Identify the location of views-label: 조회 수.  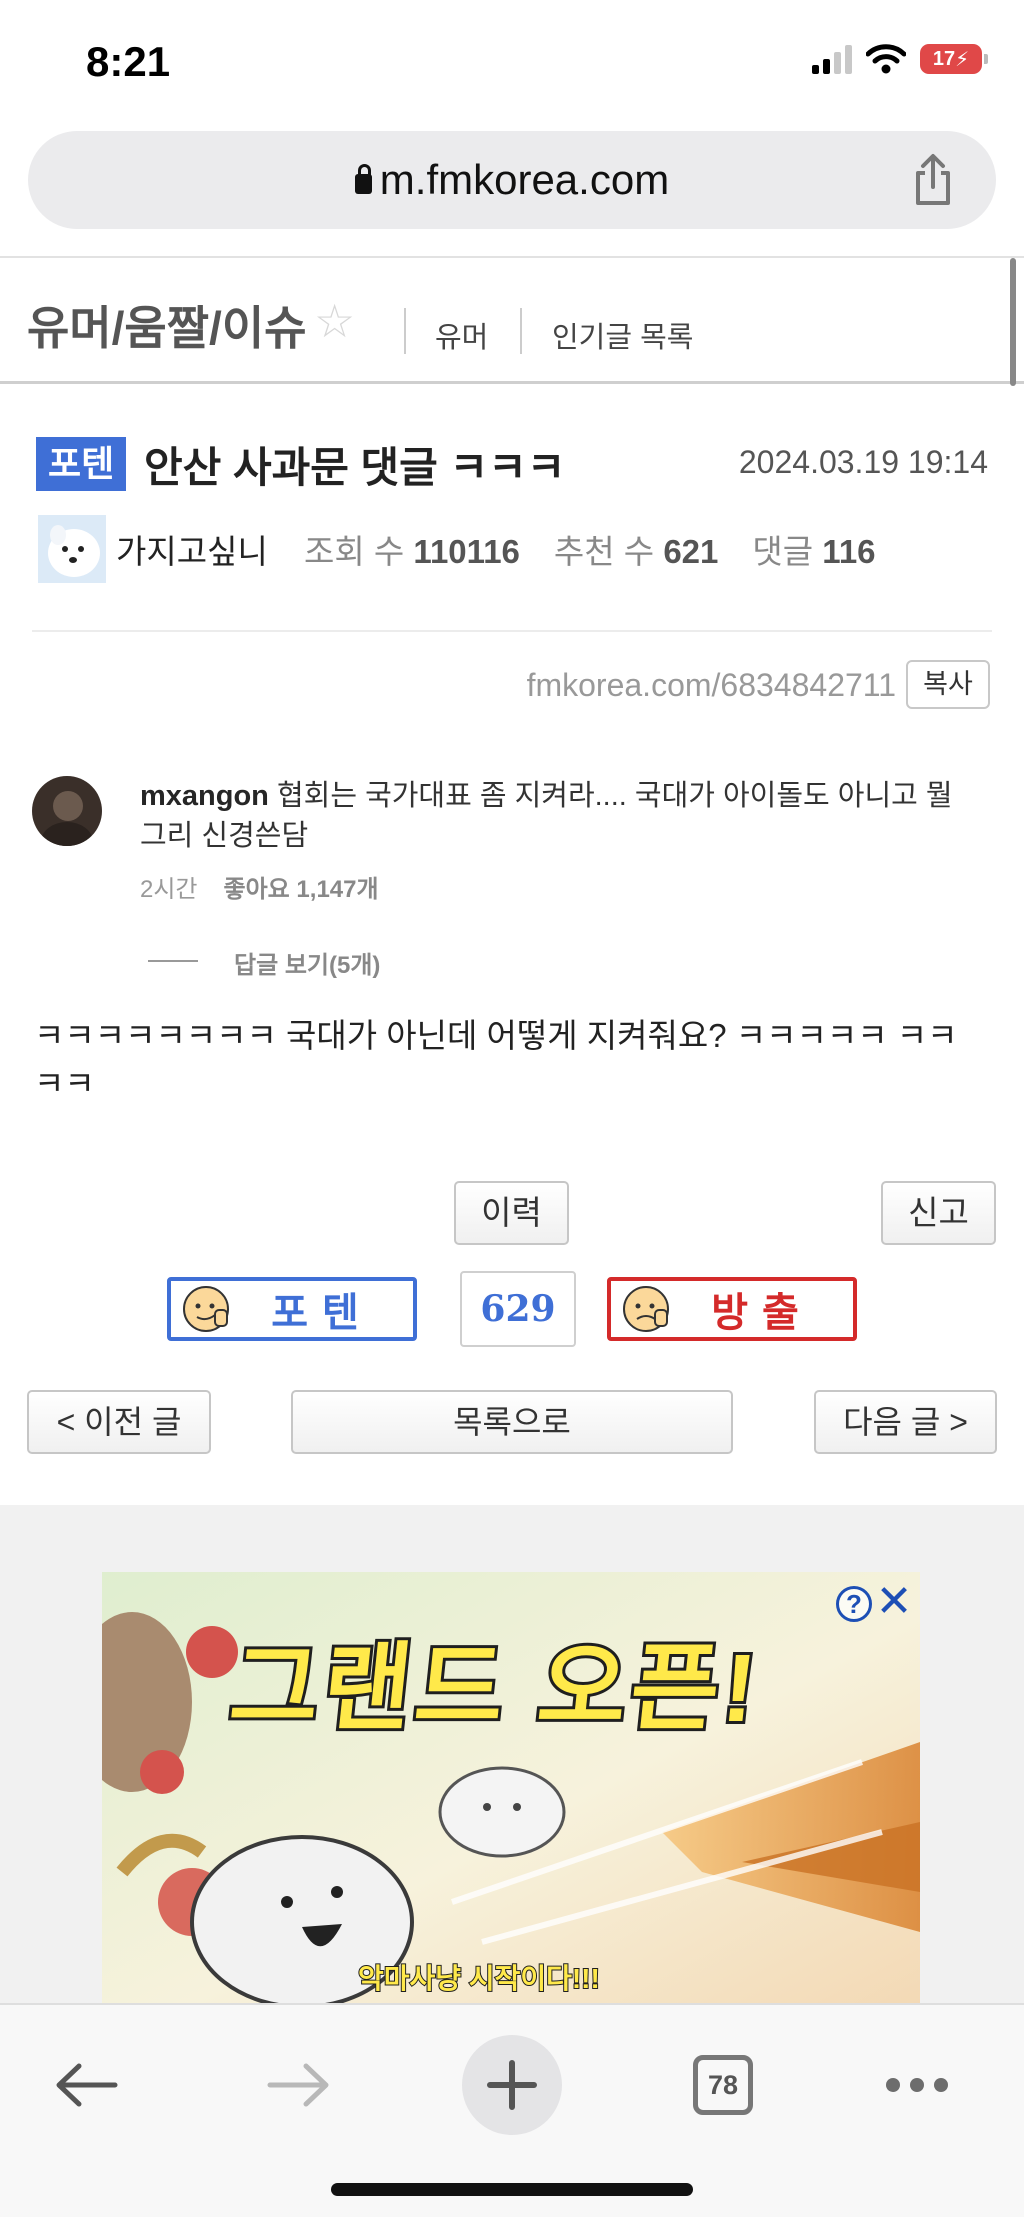
(354, 551).